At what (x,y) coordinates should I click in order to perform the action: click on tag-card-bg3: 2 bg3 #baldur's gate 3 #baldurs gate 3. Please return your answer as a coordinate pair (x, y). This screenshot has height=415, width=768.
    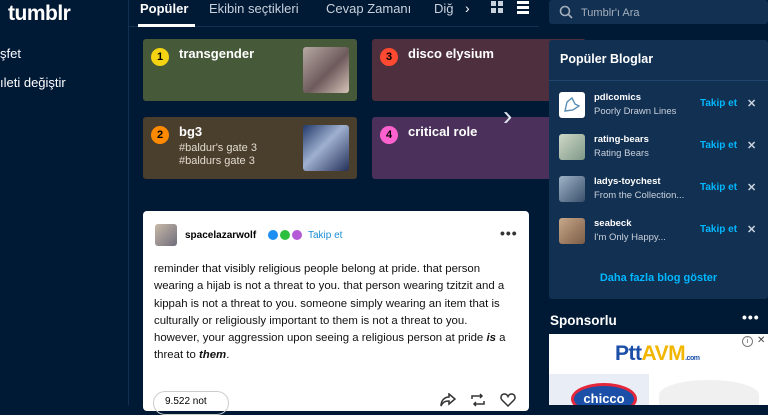
    Looking at the image, I should click on (250, 148).